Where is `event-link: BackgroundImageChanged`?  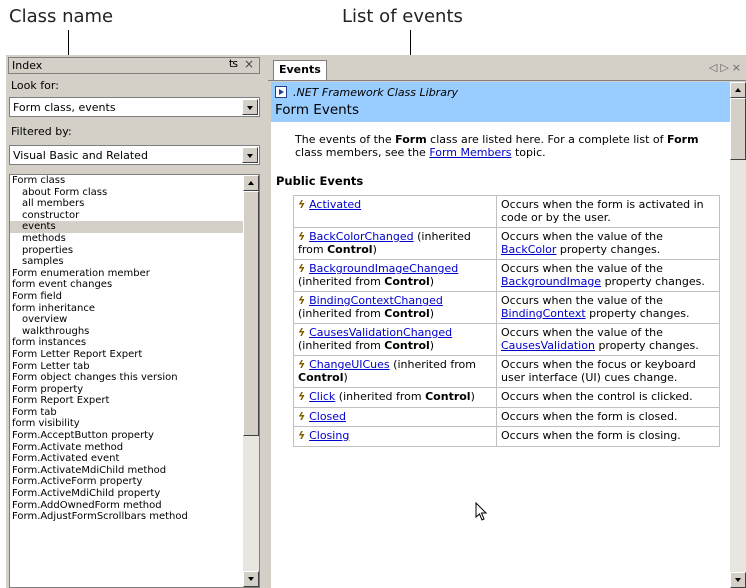
event-link: BackgroundImageChanged is located at coordinates (383, 268).